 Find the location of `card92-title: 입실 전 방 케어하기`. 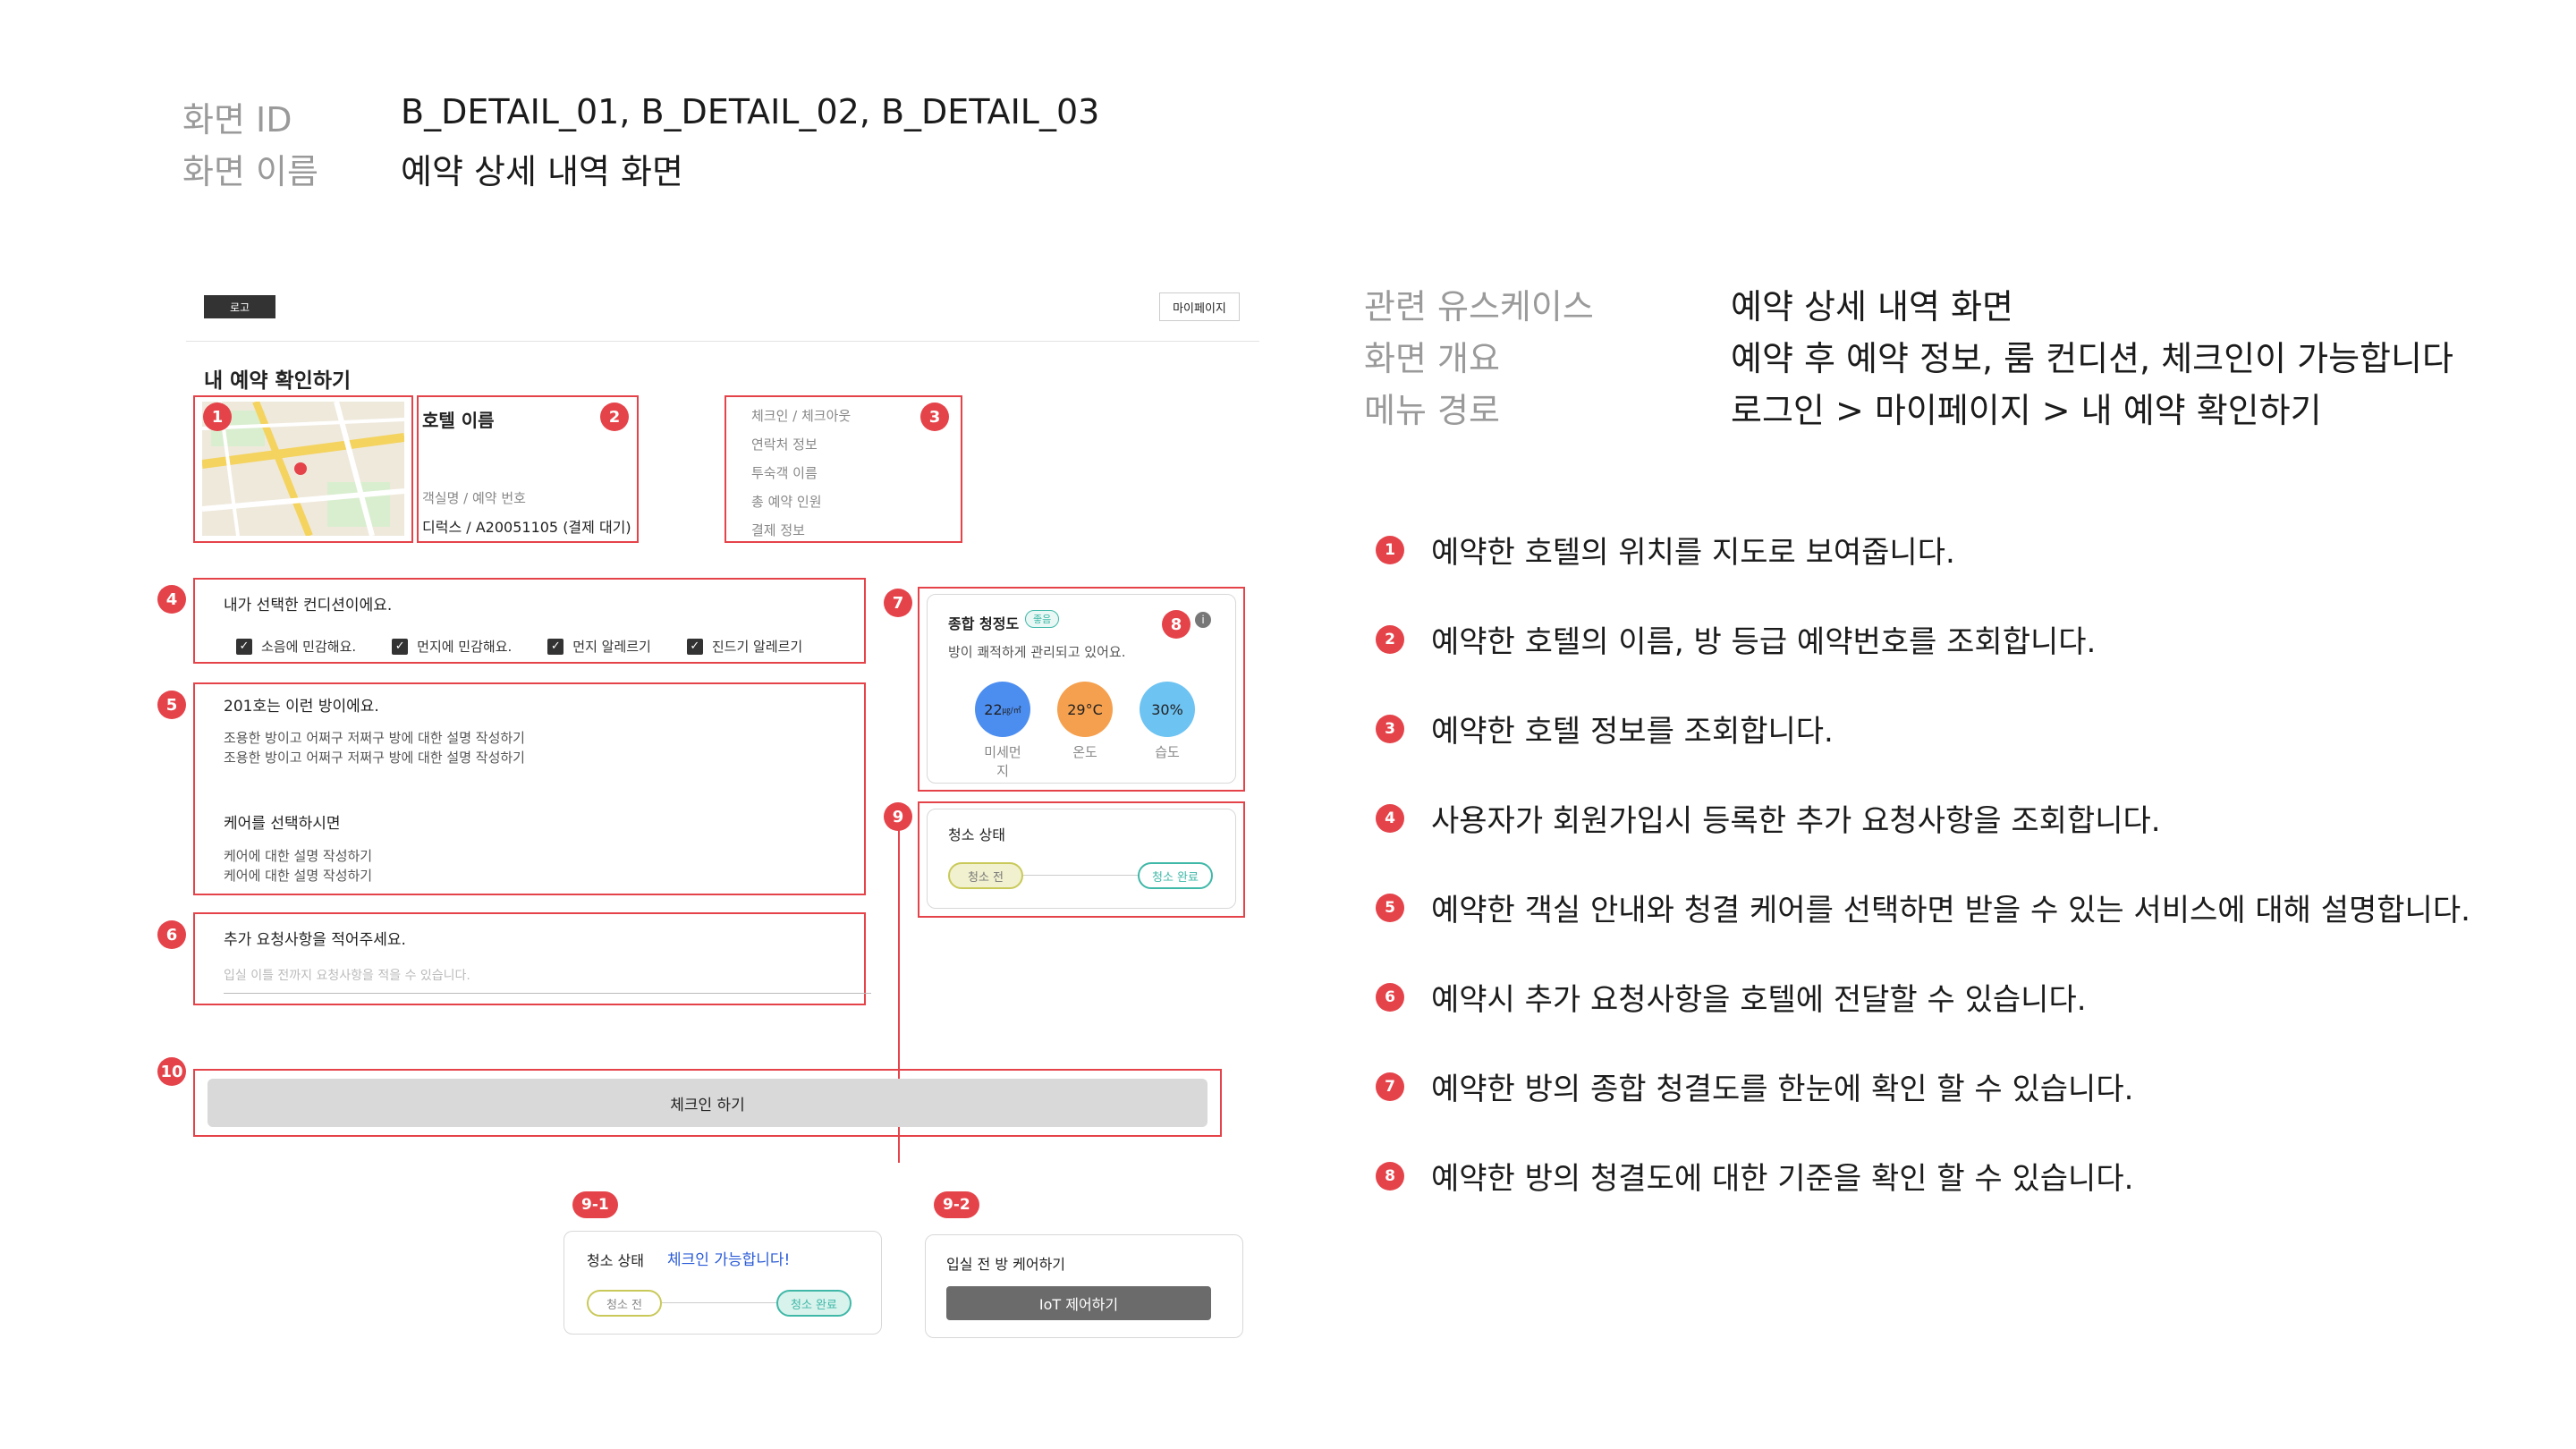

card92-title: 입실 전 방 케어하기 is located at coordinates (1006, 1264).